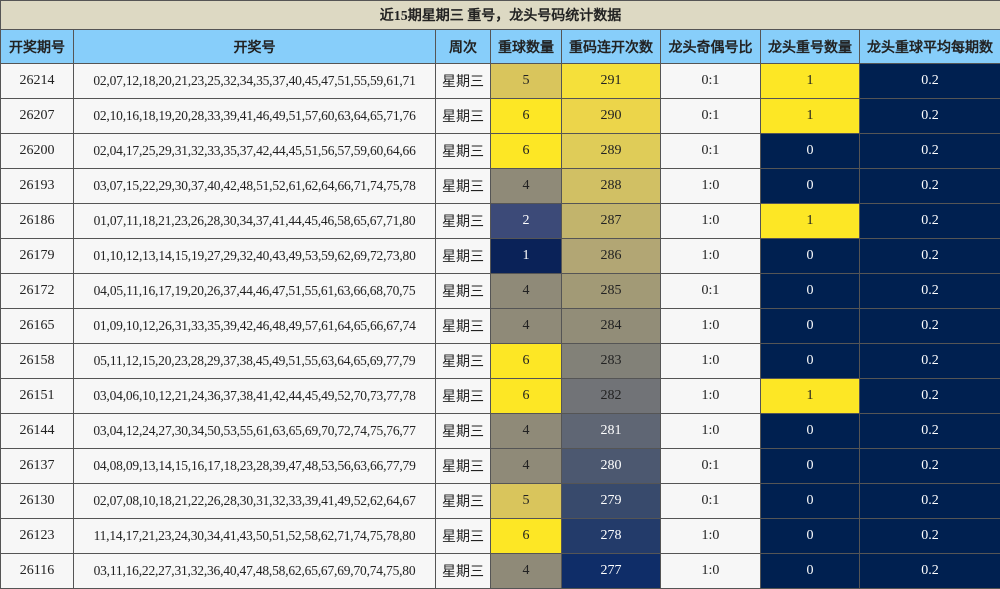 This screenshot has width=1000, height=589. Describe the element at coordinates (611, 501) in the screenshot. I see `cell-consecutive: 279` at that location.